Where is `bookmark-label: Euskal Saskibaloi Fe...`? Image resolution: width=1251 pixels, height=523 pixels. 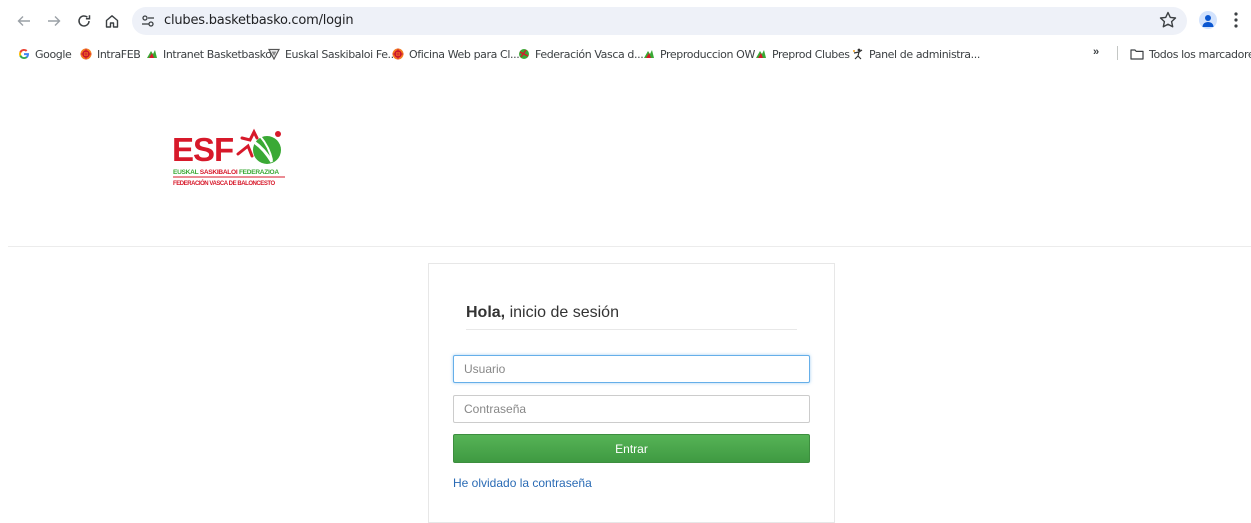 bookmark-label: Euskal Saskibaloi Fe... is located at coordinates (341, 54).